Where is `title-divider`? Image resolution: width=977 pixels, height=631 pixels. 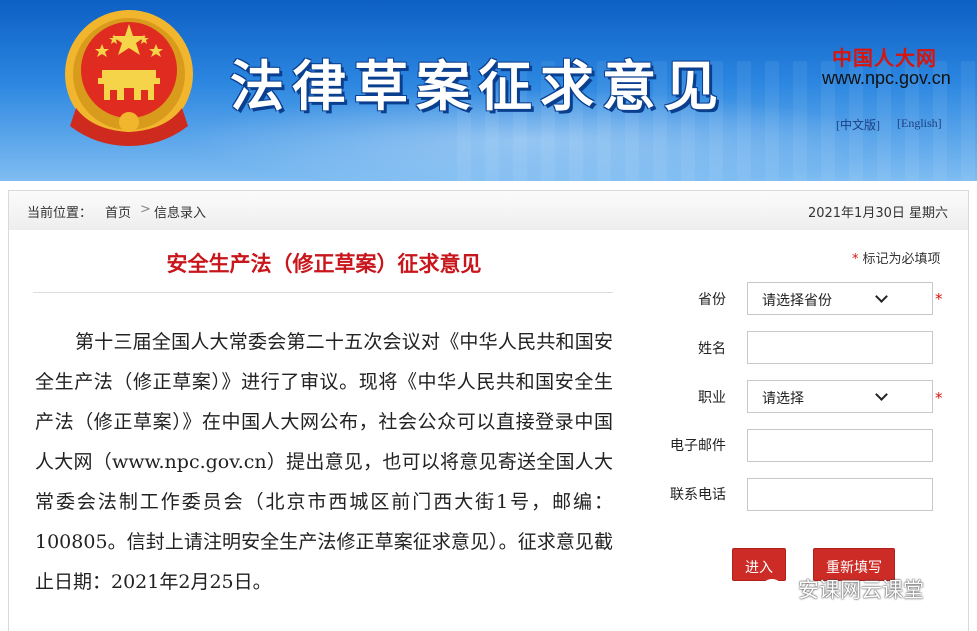
title-divider is located at coordinates (323, 292).